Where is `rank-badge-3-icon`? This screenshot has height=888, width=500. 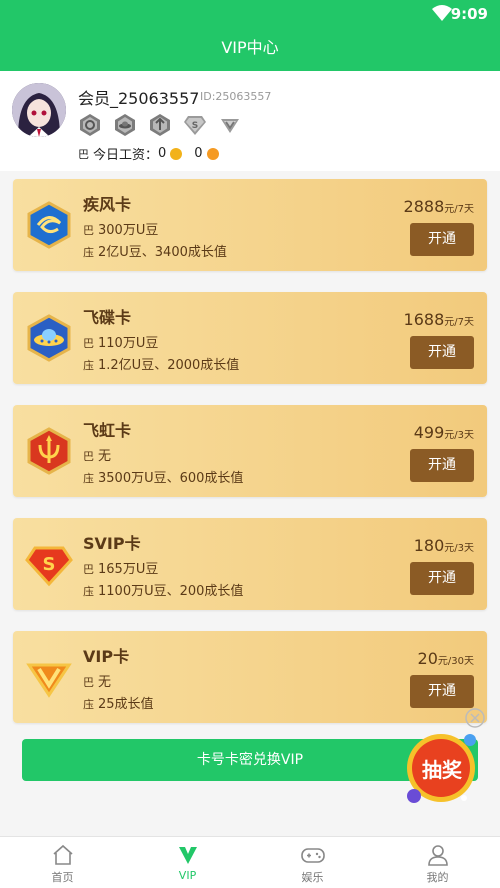
rank-badge-3-icon is located at coordinates (160, 125).